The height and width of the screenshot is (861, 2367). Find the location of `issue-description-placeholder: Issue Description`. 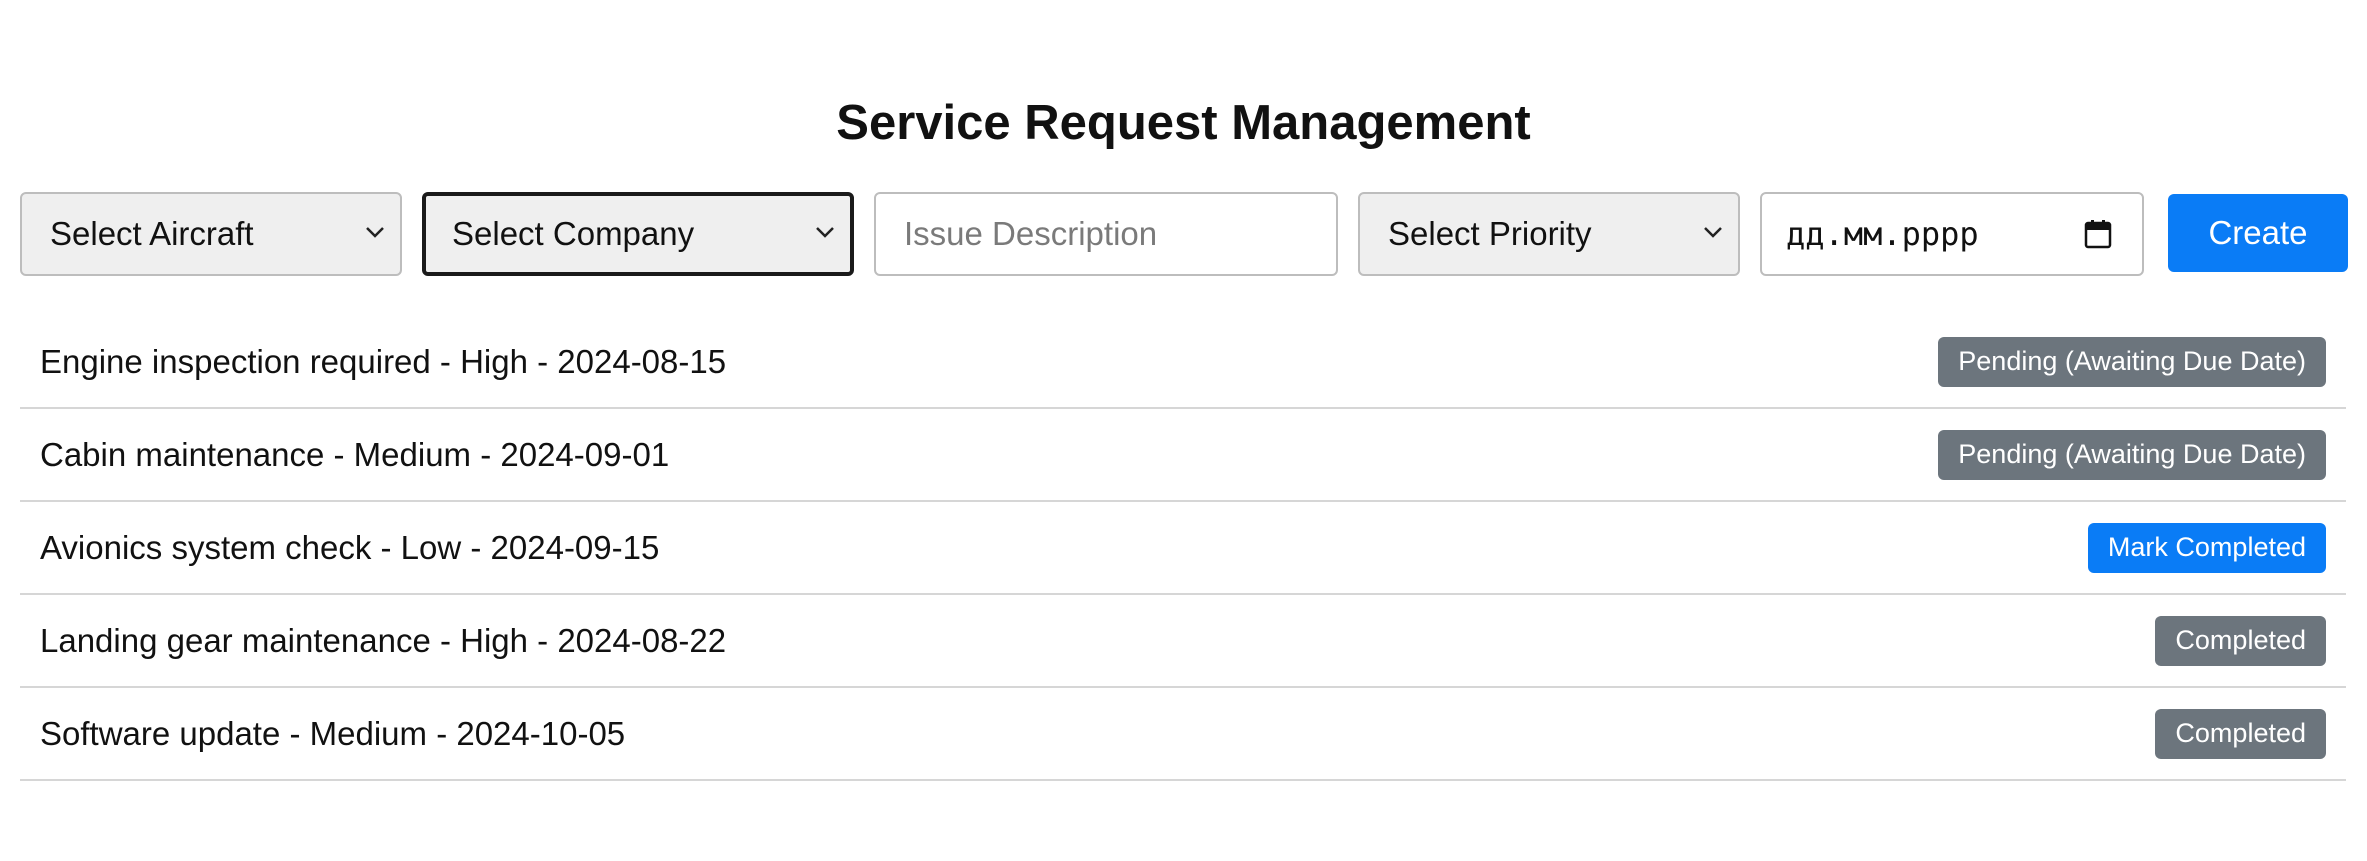

issue-description-placeholder: Issue Description is located at coordinates (1031, 233).